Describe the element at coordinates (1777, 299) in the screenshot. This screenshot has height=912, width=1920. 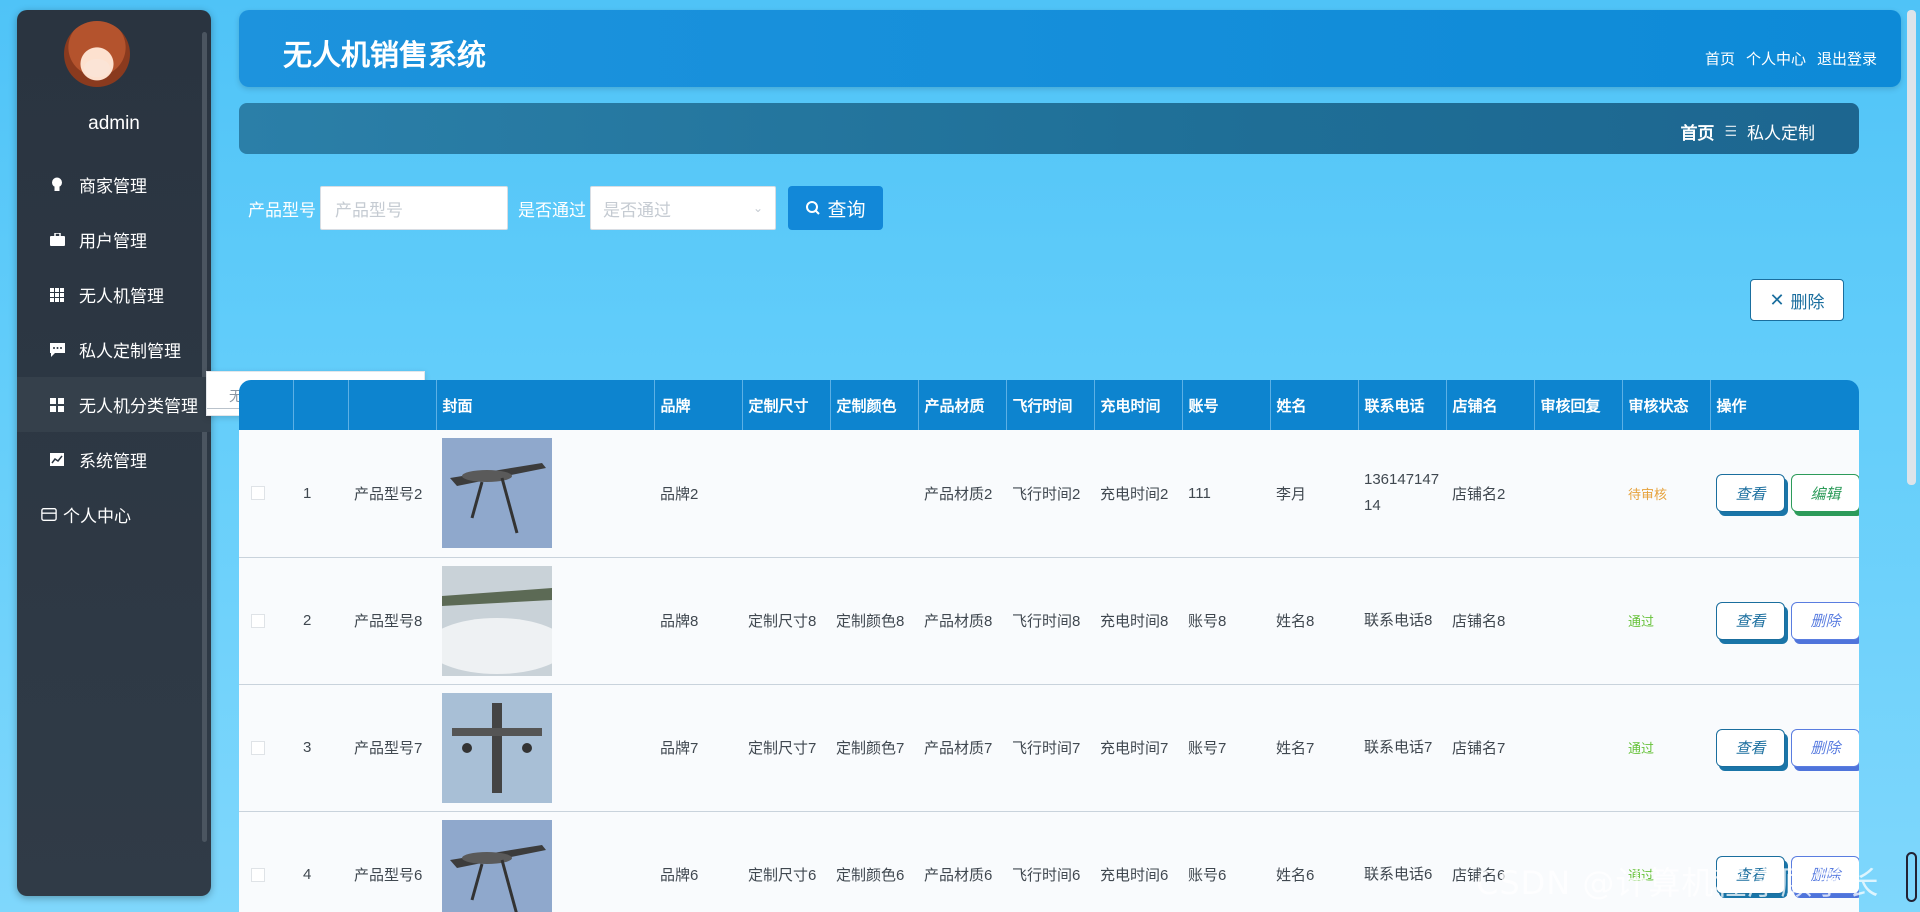
I see `close-icon: ✕` at that location.